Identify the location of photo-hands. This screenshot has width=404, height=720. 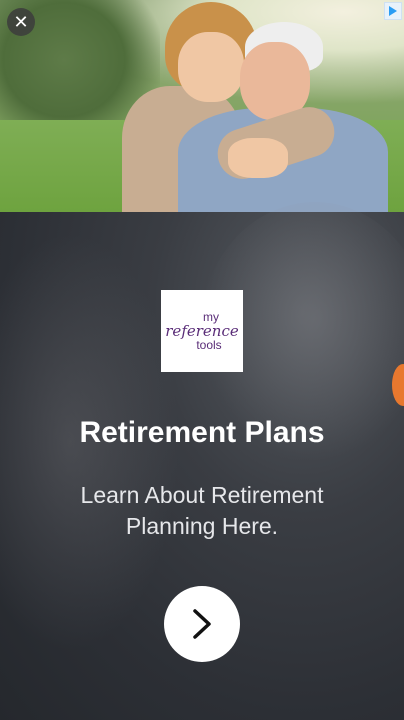
(258, 158).